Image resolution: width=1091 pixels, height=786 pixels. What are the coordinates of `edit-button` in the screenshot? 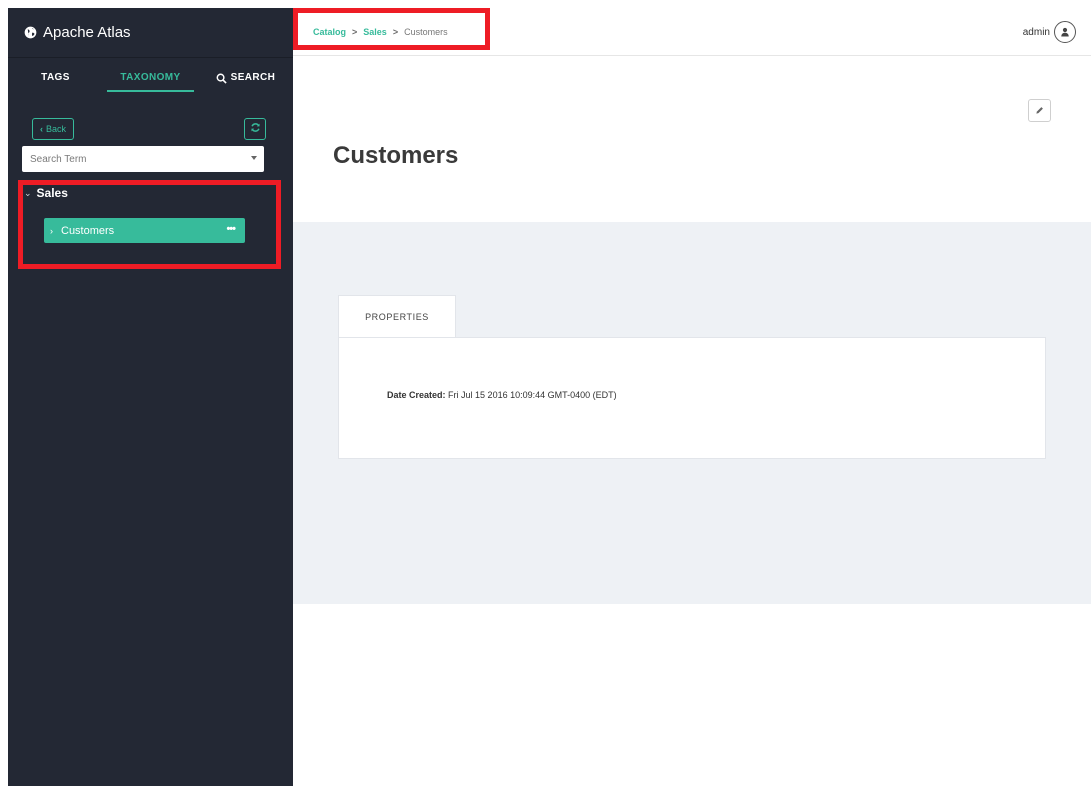 It's located at (1039, 110).